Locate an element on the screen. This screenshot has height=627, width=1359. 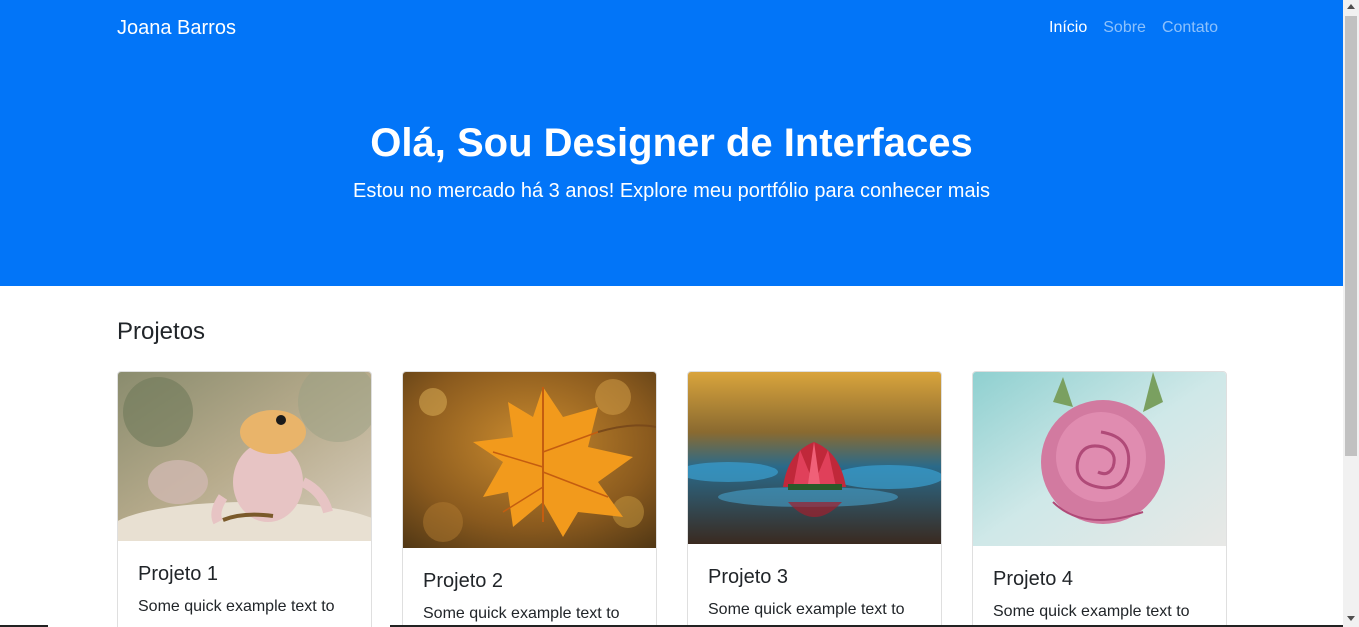
vertical-scrollbar is located at coordinates (1351, 313).